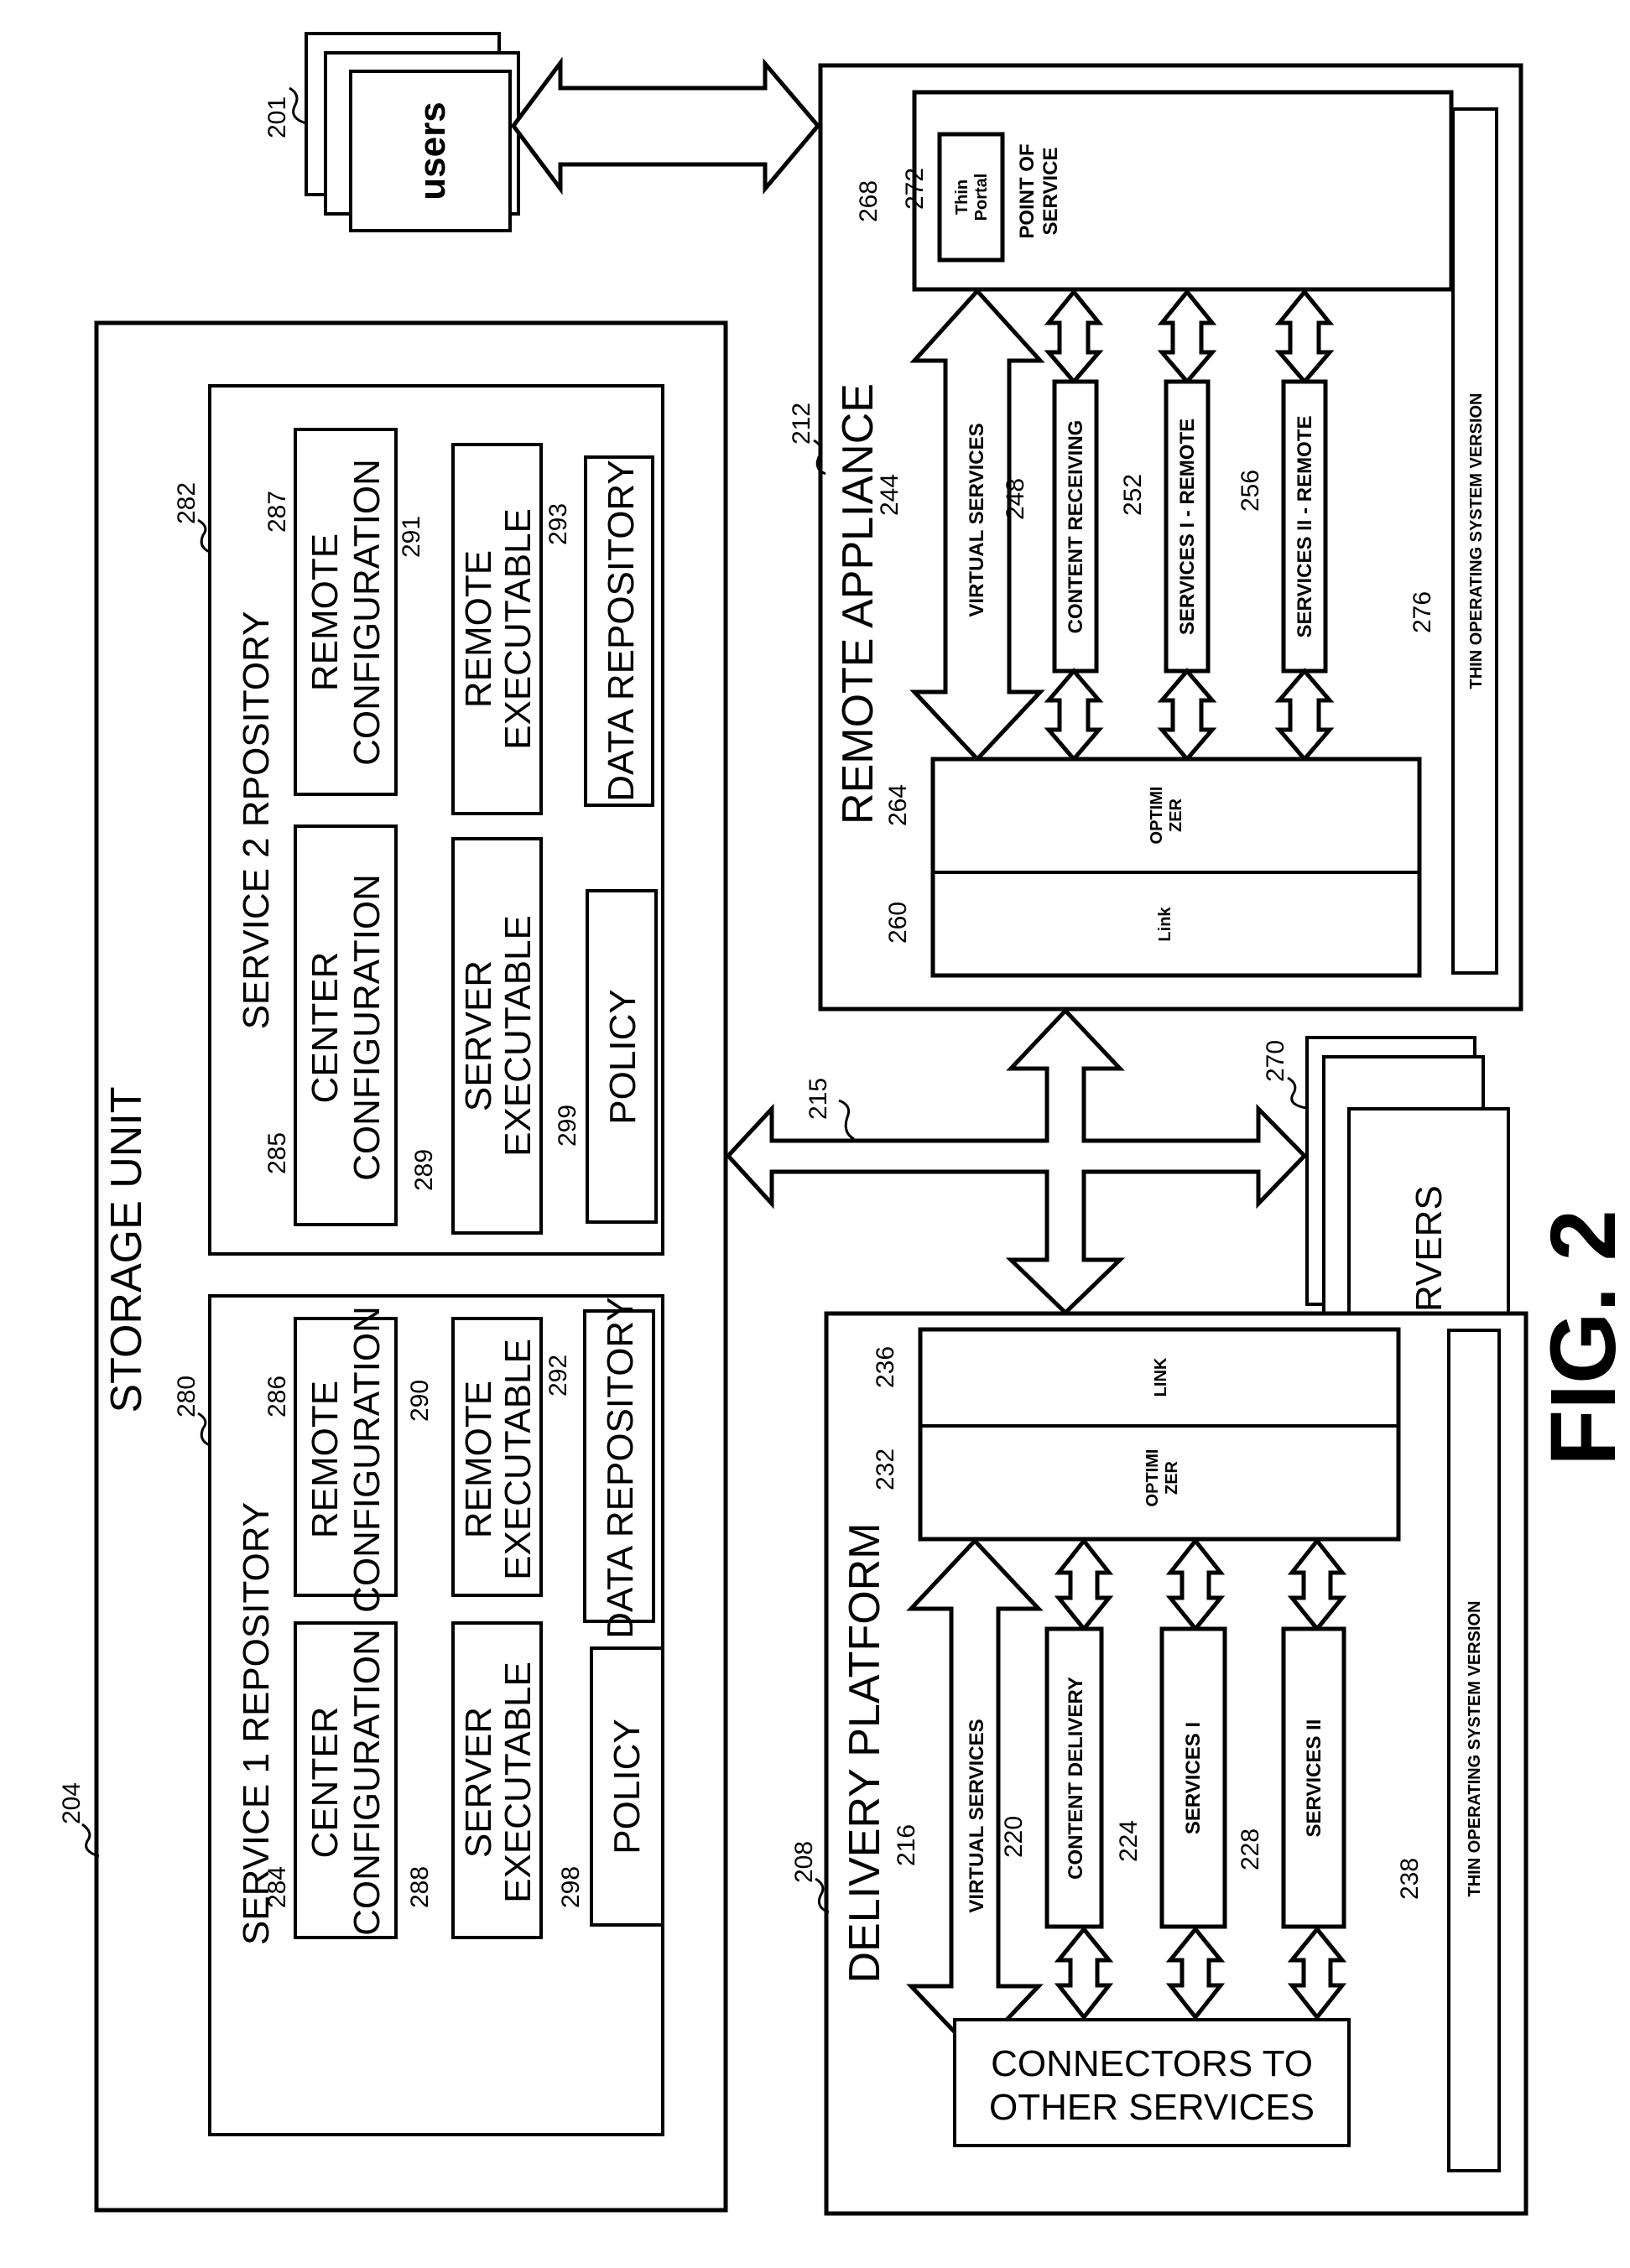  What do you see at coordinates (1152, 2107) in the screenshot?
I see `connectors-line2: OTHER SERVICES` at bounding box center [1152, 2107].